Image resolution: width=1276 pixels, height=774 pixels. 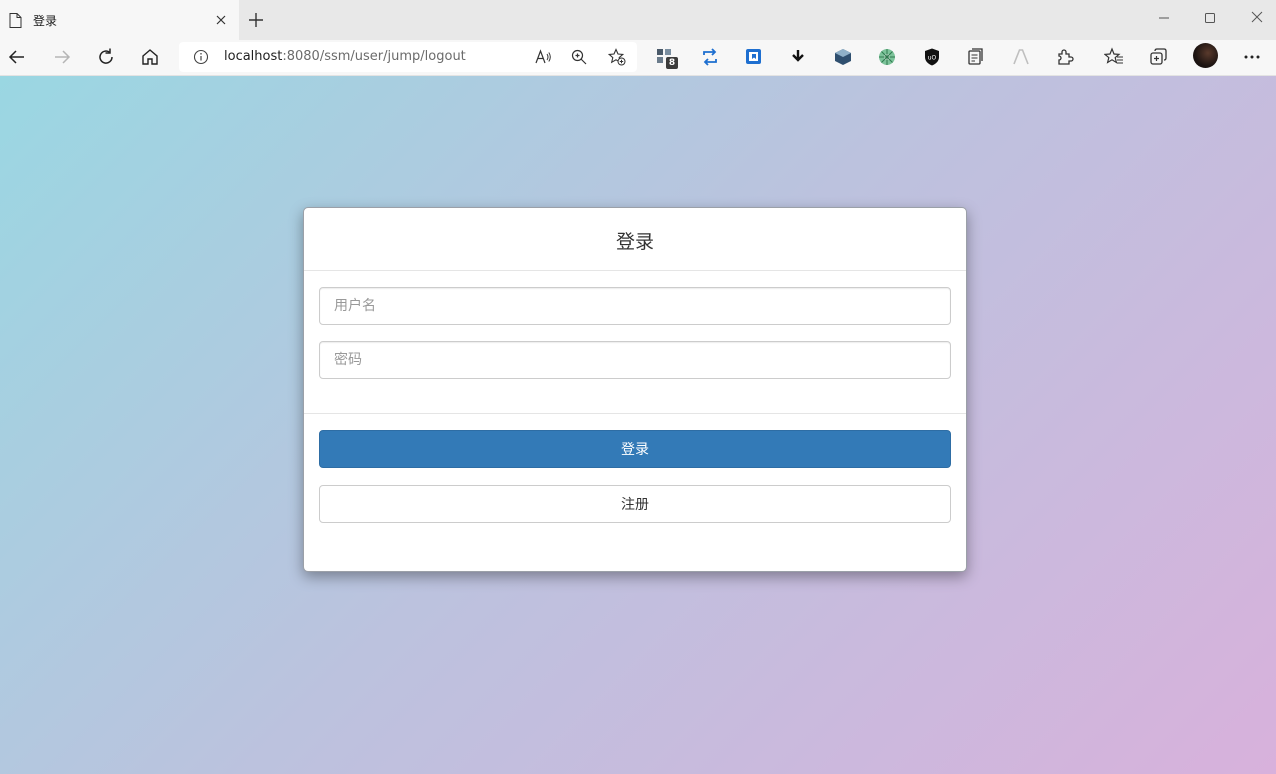 I want to click on login-panel-footer: 登录 注册, so click(x=635, y=476).